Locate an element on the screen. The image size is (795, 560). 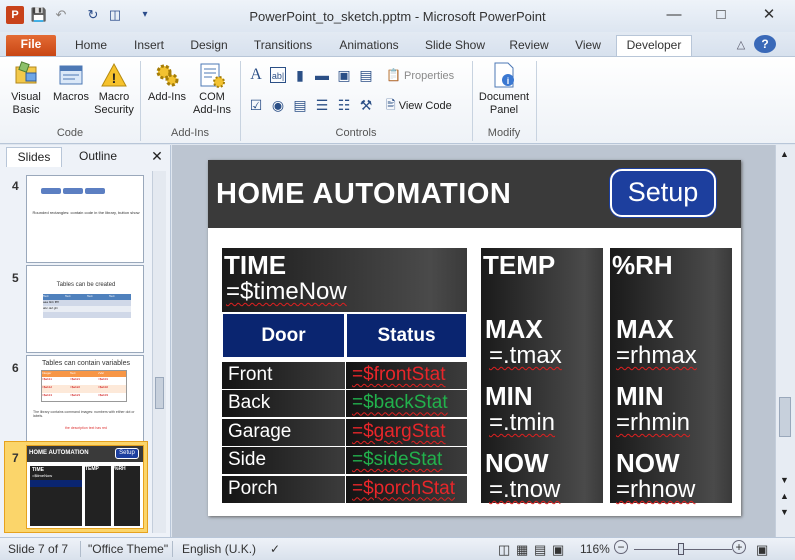
rh-now-value: =rhnow is located at coordinates (656, 489).